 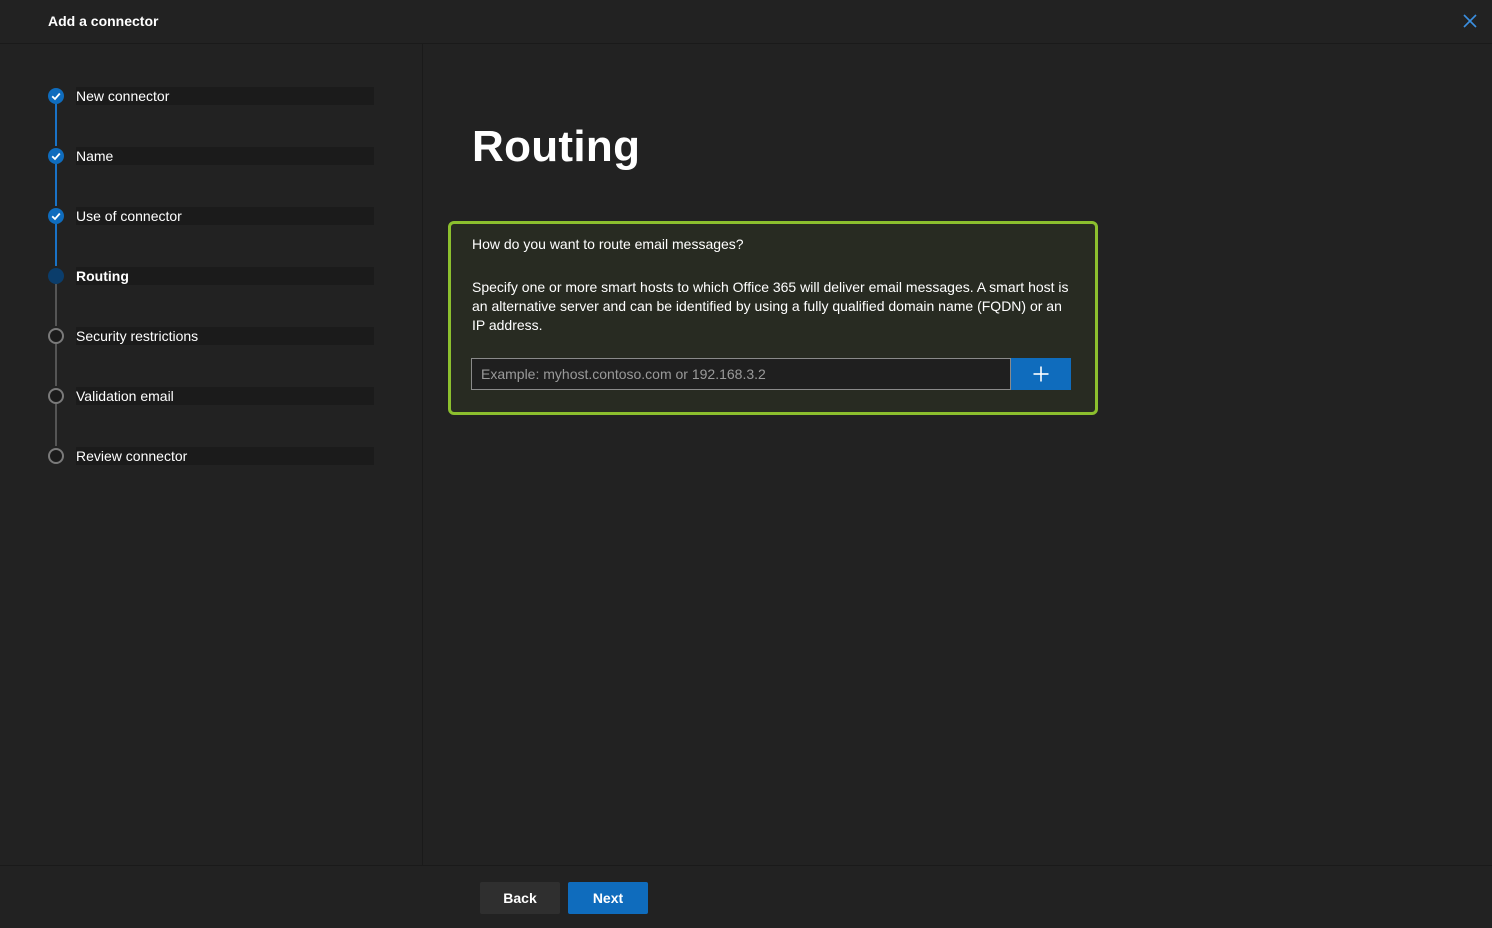 I want to click on current-step-circle-icon, so click(x=56, y=276).